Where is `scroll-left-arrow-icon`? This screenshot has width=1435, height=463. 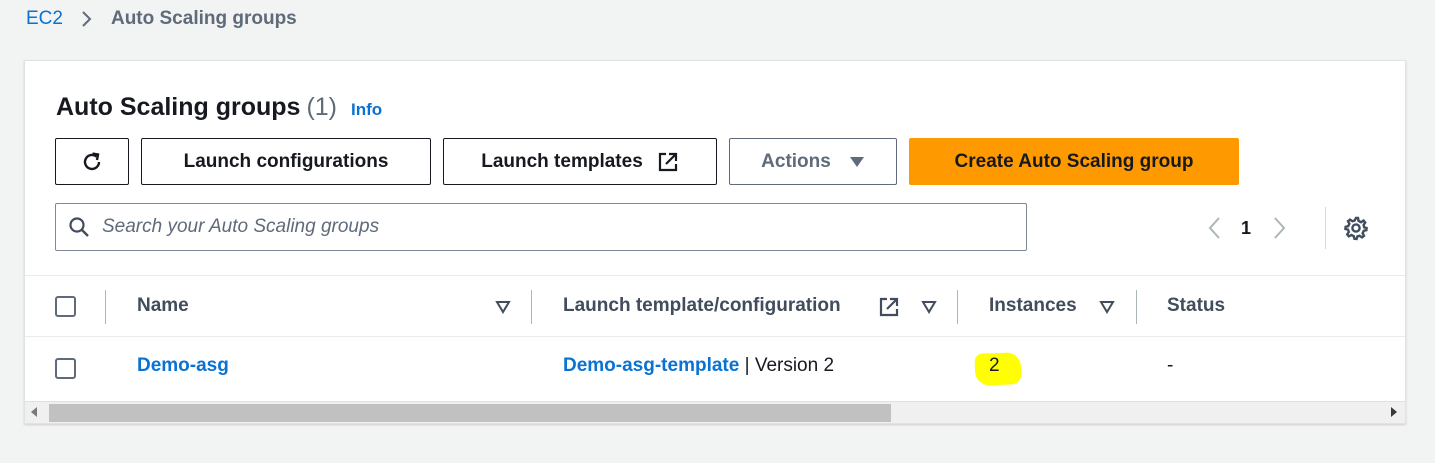 scroll-left-arrow-icon is located at coordinates (34, 412).